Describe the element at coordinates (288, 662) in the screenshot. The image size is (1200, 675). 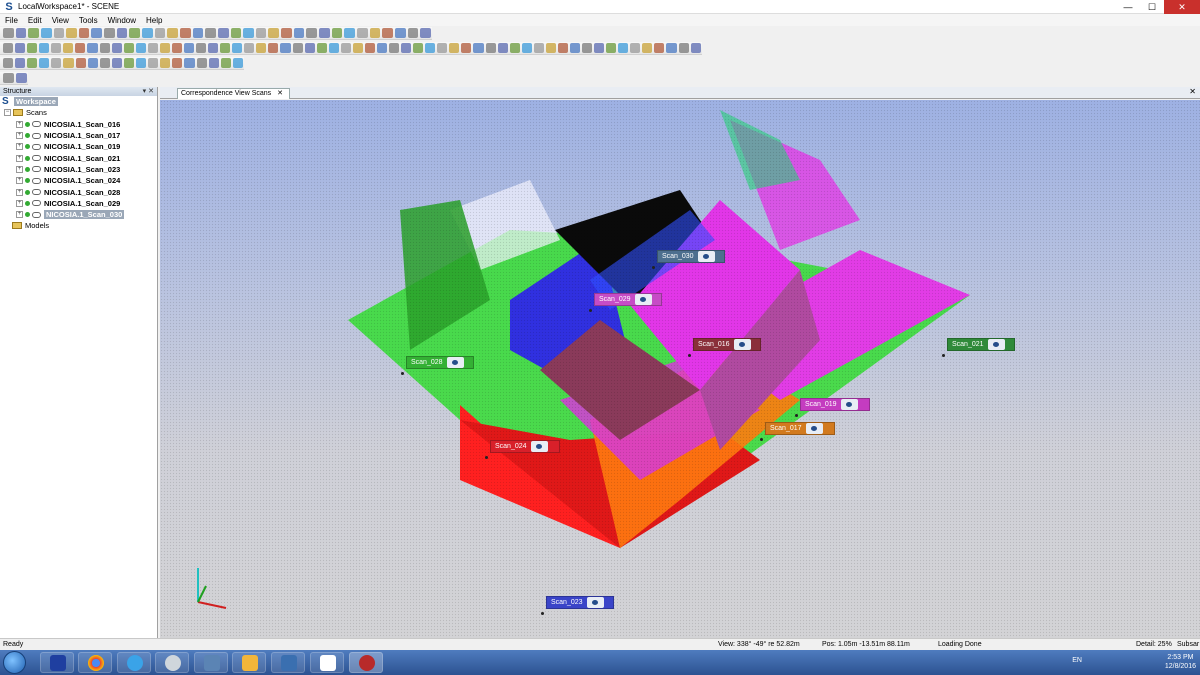
I see `taskbar-app-draw` at that location.